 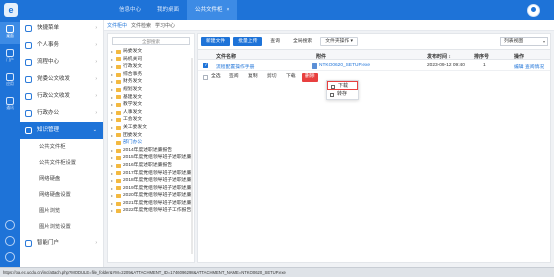 I want to click on nav-item-smart-portal: 智能门户 ›, so click(x=61, y=243).